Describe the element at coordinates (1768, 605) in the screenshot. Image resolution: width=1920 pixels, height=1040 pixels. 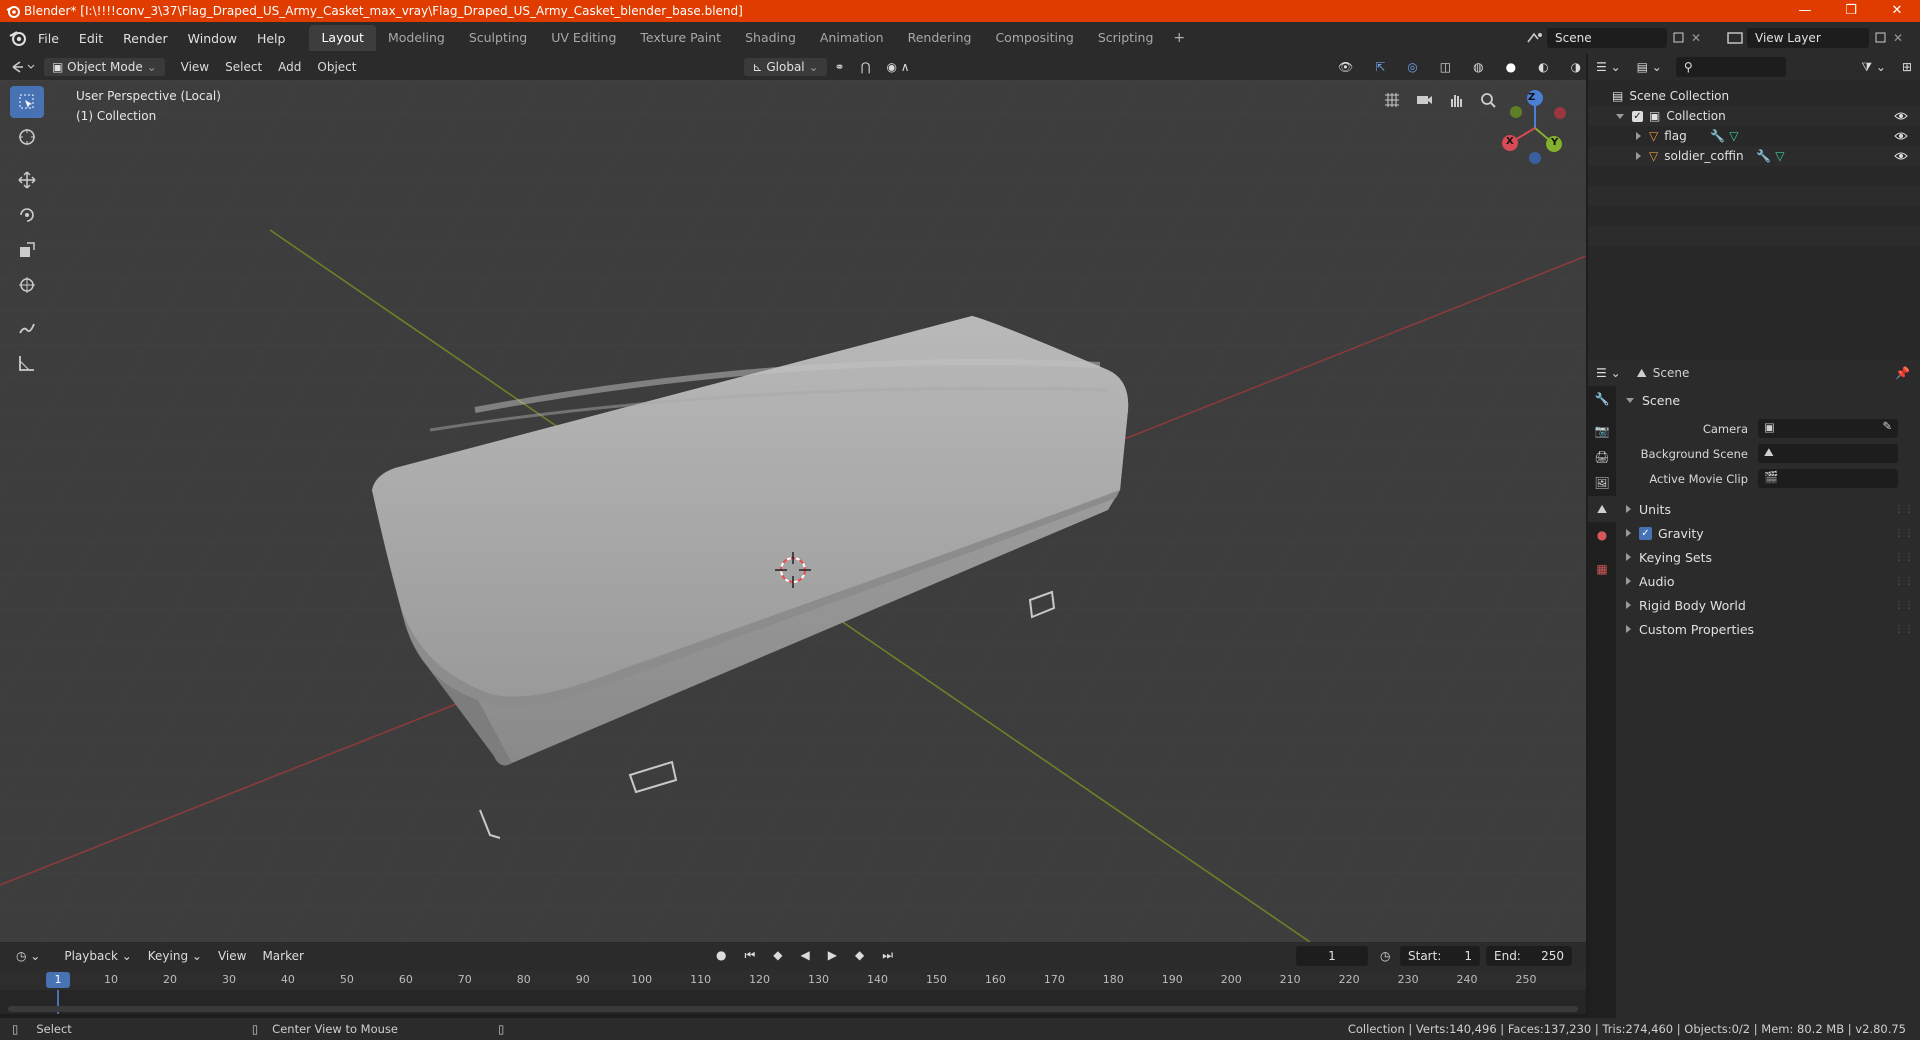
I see `rigid-body-world-panel-header: Rigid Body World ⋮⋮` at that location.